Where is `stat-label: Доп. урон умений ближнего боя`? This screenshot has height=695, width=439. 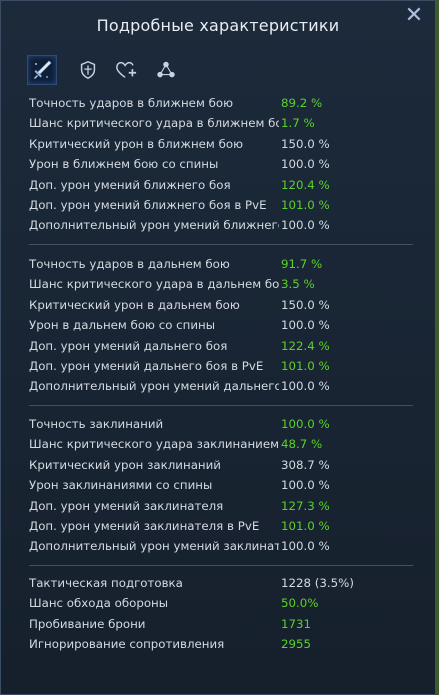 stat-label: Доп. урон умений ближнего боя is located at coordinates (130, 184).